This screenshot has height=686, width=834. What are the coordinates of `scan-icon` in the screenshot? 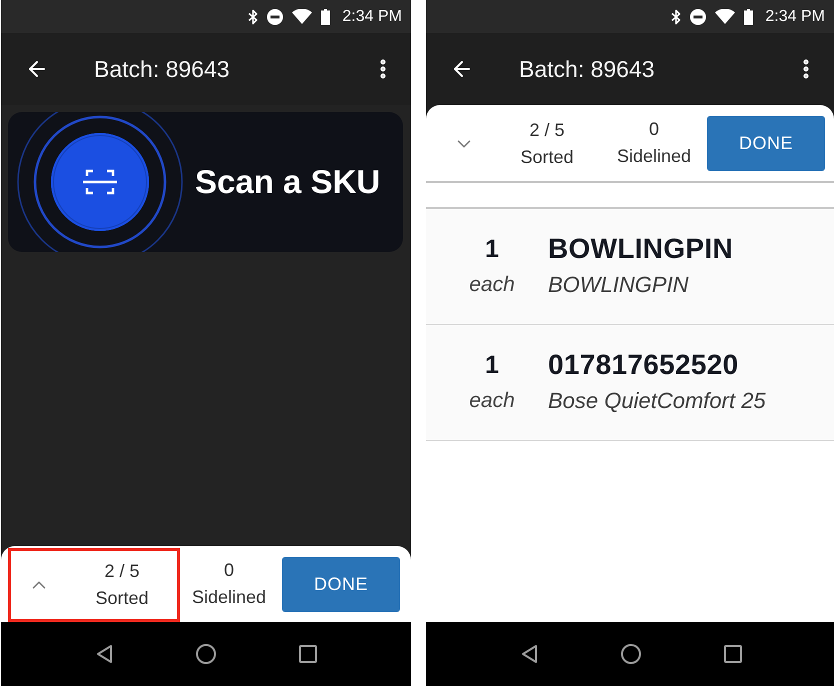 It's located at (100, 182).